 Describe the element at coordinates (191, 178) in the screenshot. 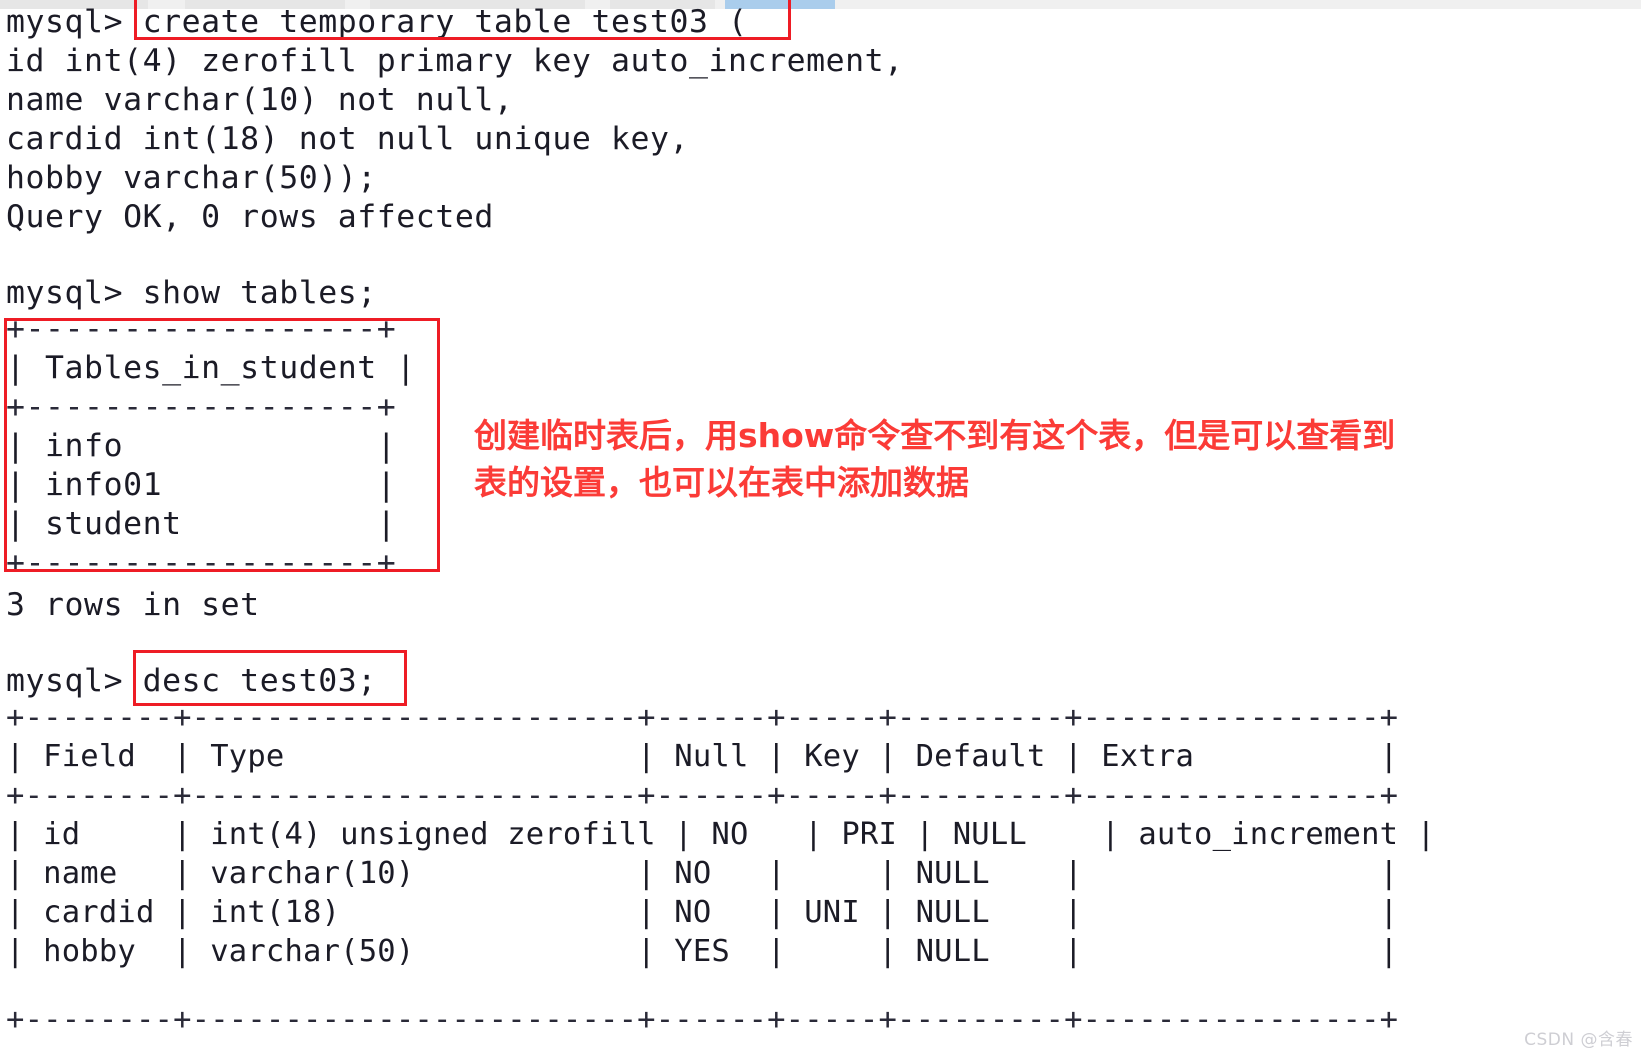

I see `terminal-line-hobby-column: hobby varchar(50));` at that location.